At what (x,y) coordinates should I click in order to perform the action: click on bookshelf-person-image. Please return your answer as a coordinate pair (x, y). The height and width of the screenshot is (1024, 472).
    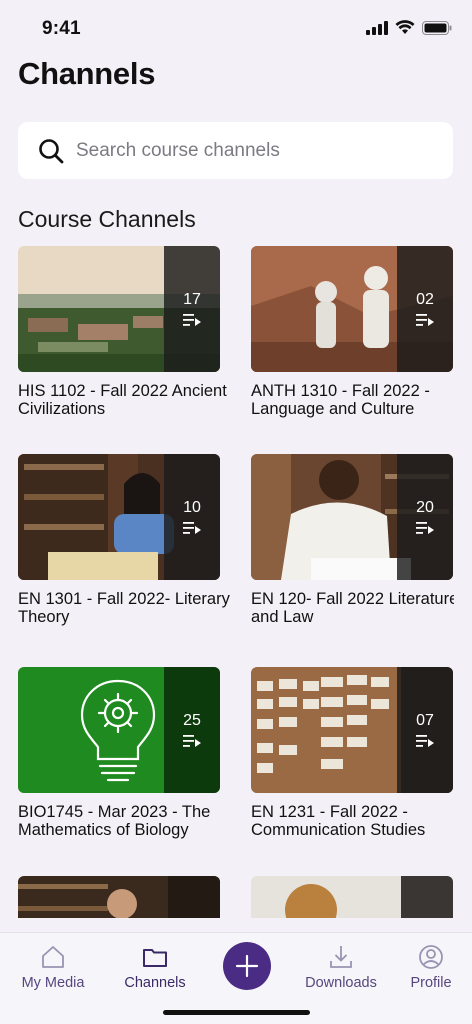
    Looking at the image, I should click on (119, 897).